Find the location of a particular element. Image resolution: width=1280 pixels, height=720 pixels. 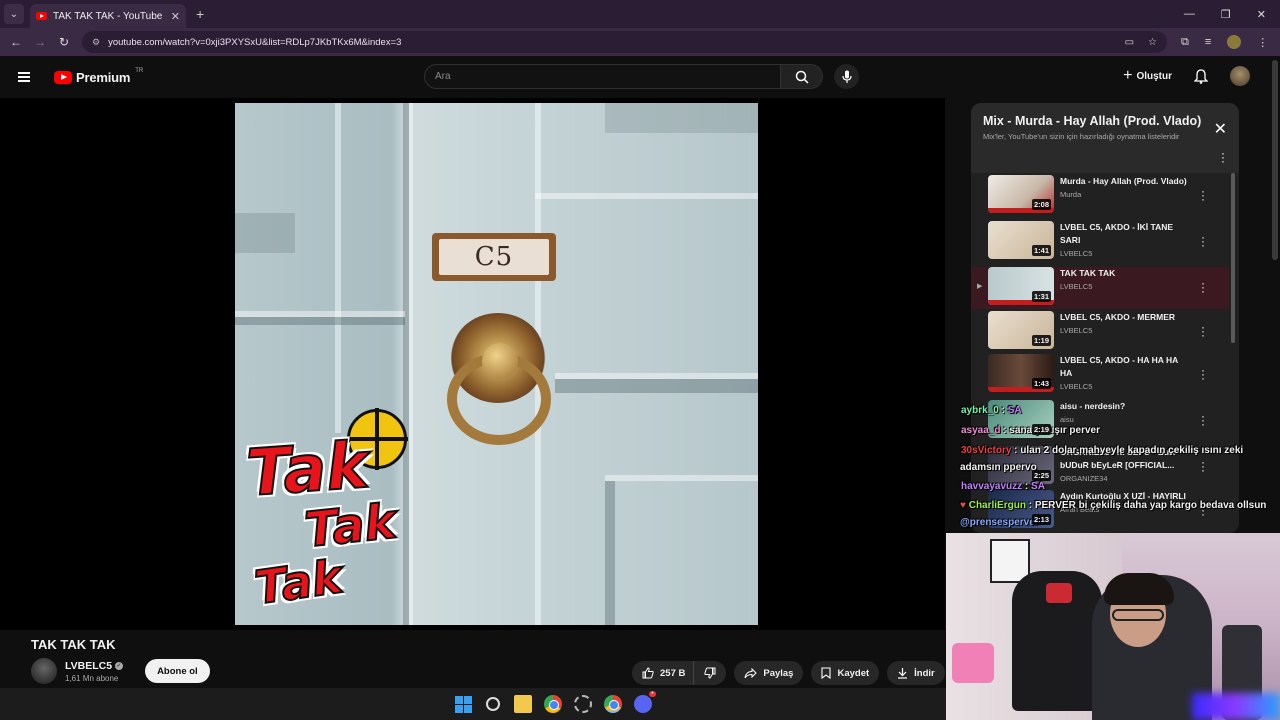

tab-search-chevron-icon: ⌄ is located at coordinates (14, 14).